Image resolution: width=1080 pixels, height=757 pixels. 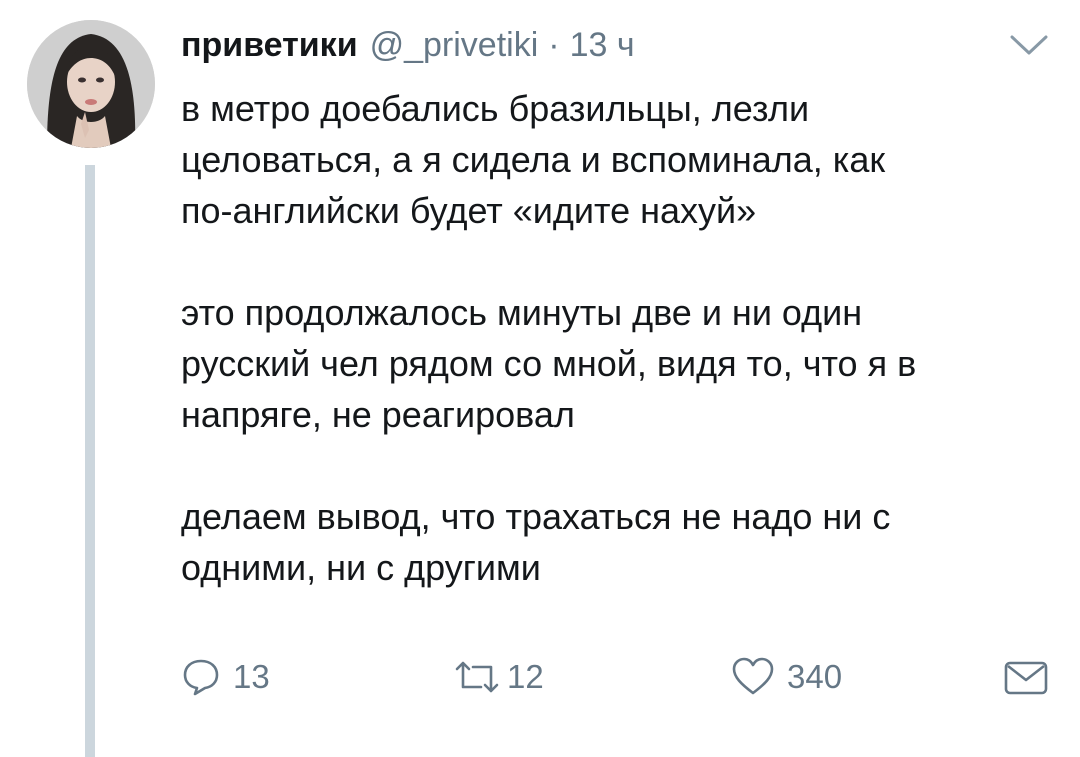 I want to click on direct-message-button, so click(x=1026, y=677).